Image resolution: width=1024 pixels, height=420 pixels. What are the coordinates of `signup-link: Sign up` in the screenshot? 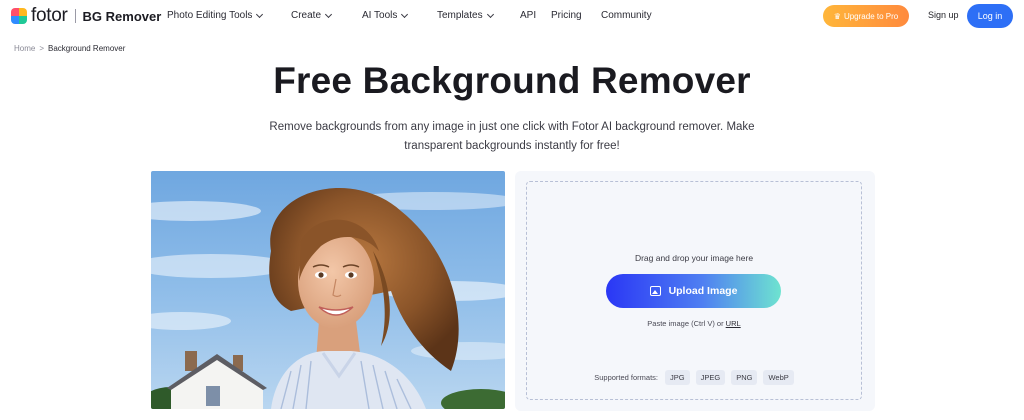 It's located at (943, 15).